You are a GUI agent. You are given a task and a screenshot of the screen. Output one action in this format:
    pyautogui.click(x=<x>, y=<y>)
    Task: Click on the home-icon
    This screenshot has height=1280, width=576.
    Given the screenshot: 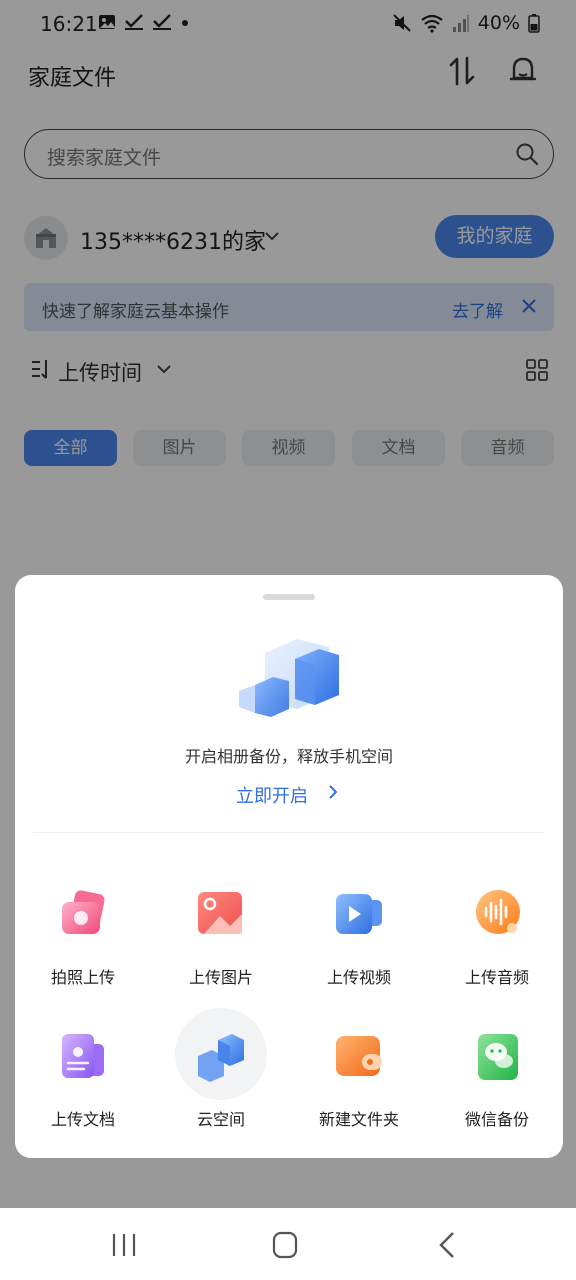 What is the action you would take?
    pyautogui.click(x=285, y=1245)
    